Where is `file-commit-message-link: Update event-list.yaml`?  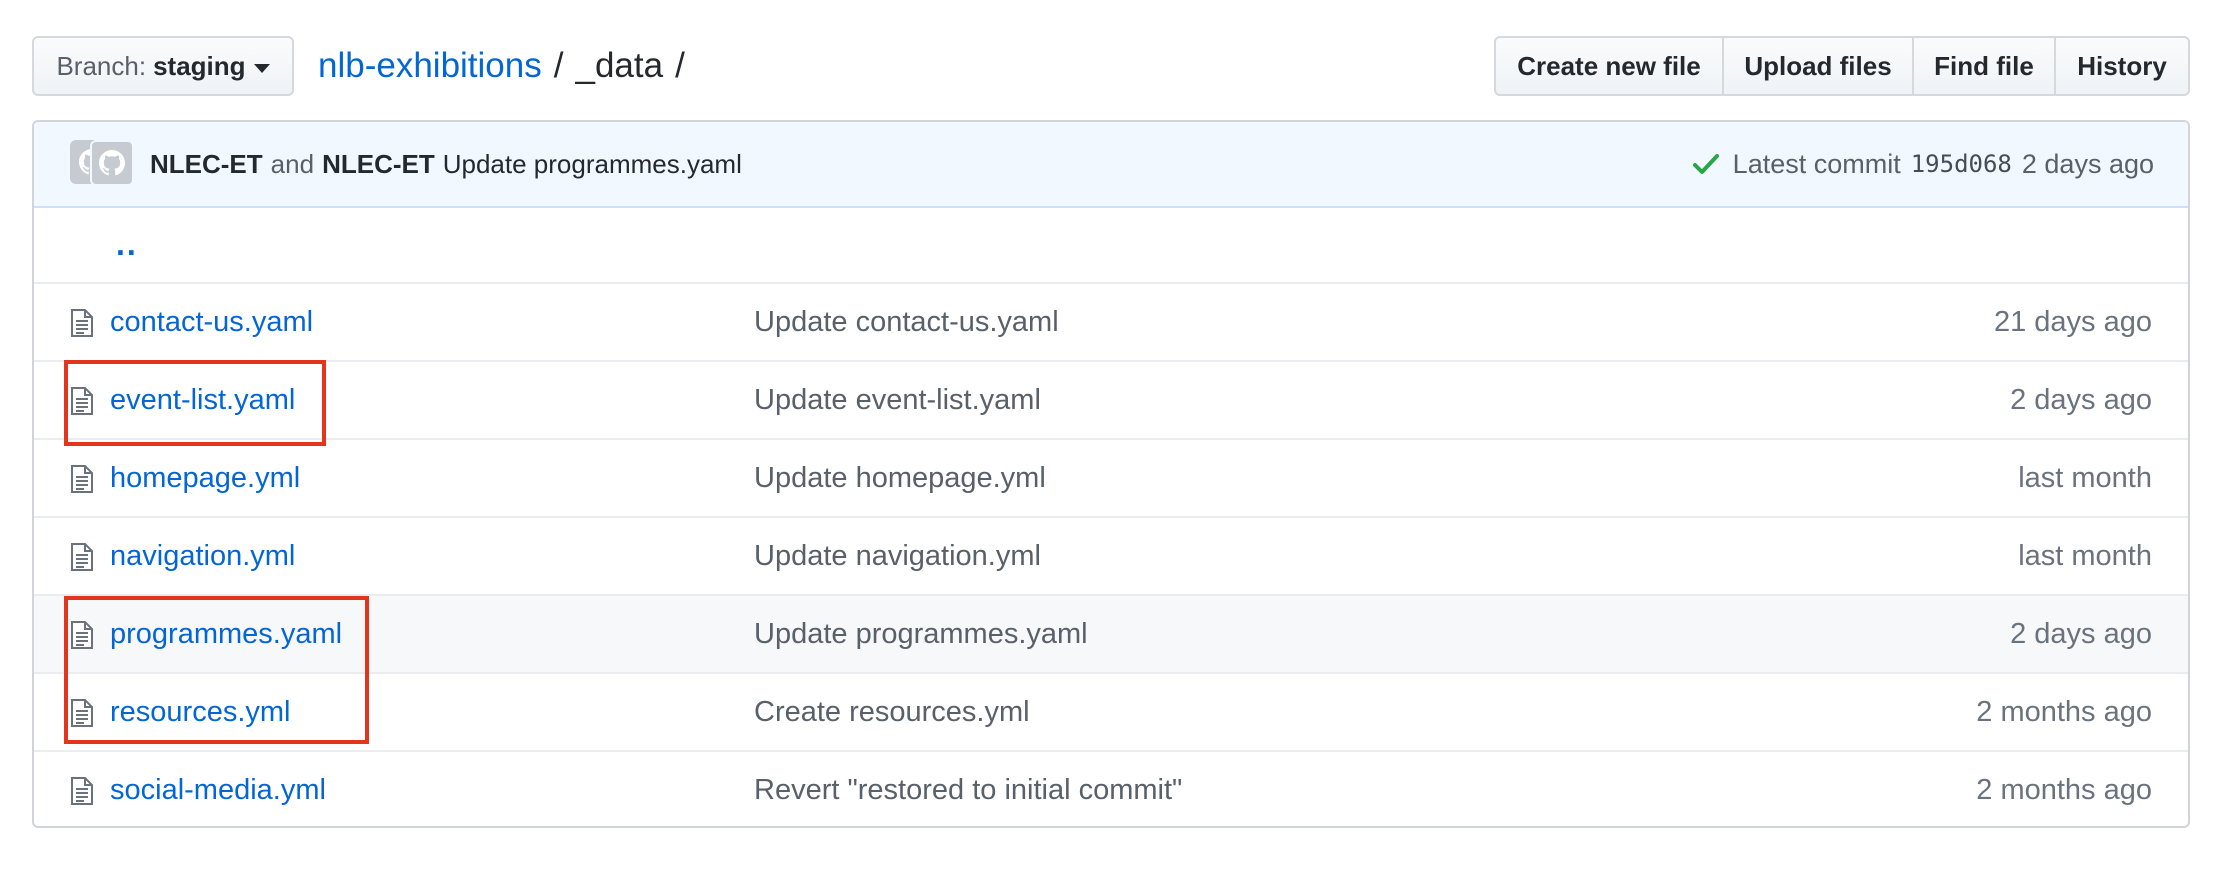 file-commit-message-link: Update event-list.yaml is located at coordinates (897, 400).